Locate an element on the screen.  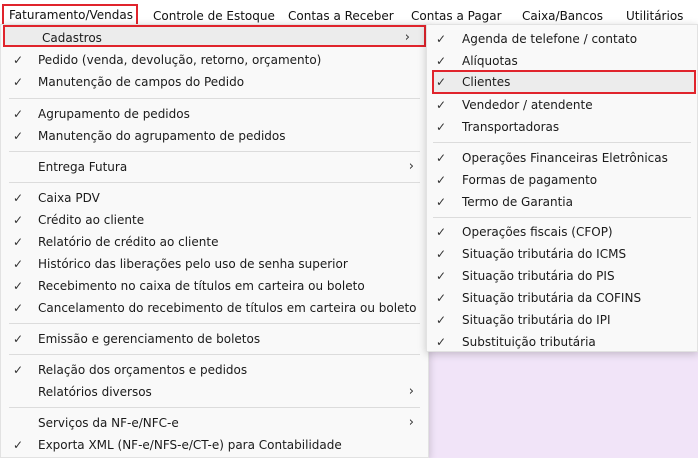
submenu-item-situacao-icms: ✓ Situação tributária do ICMS is located at coordinates (562, 254).